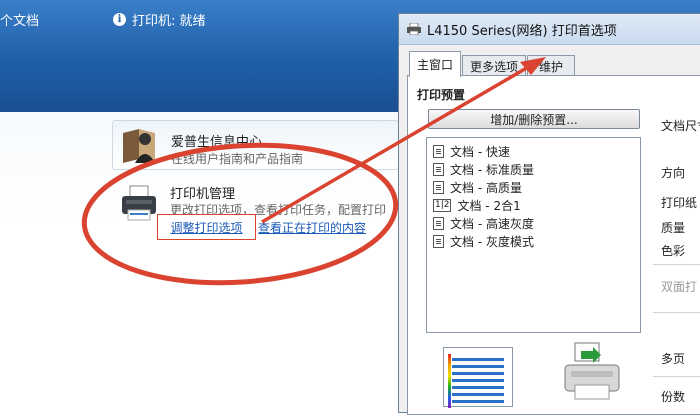 This screenshot has height=415, width=700. Describe the element at coordinates (206, 227) in the screenshot. I see `adjust-print-options-link: 调整打印选项` at that location.